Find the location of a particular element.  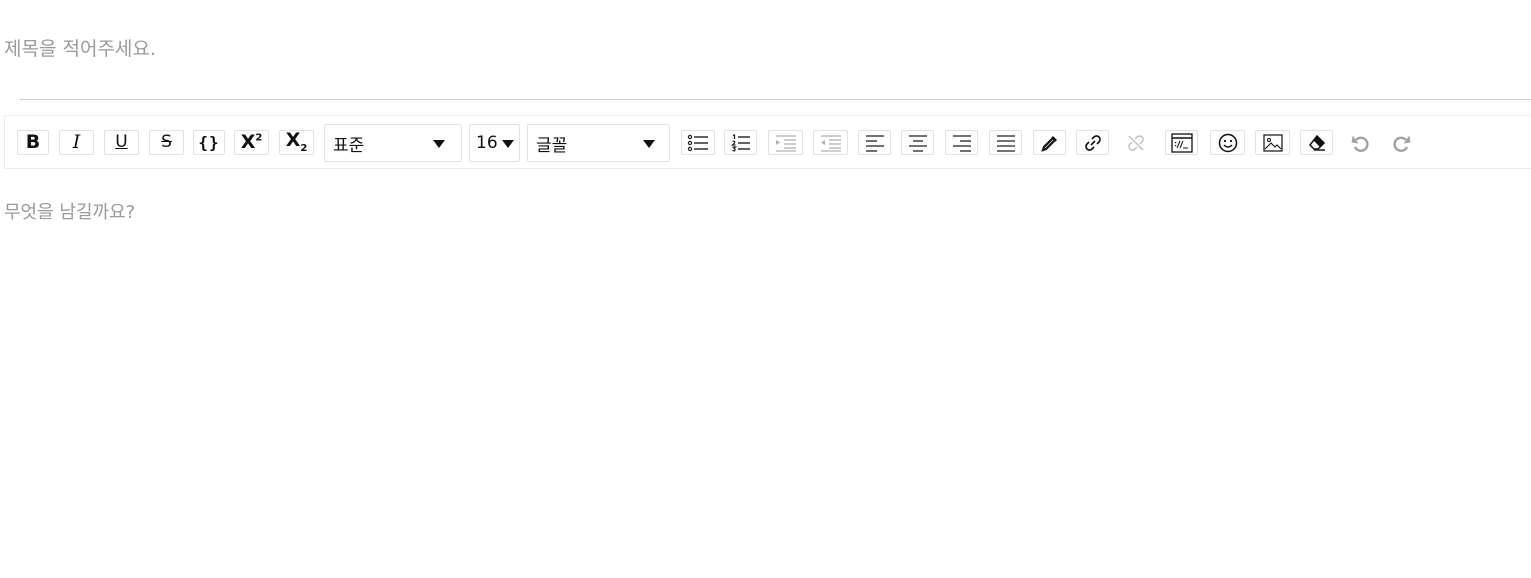

subscript-button: X2 is located at coordinates (296, 142).